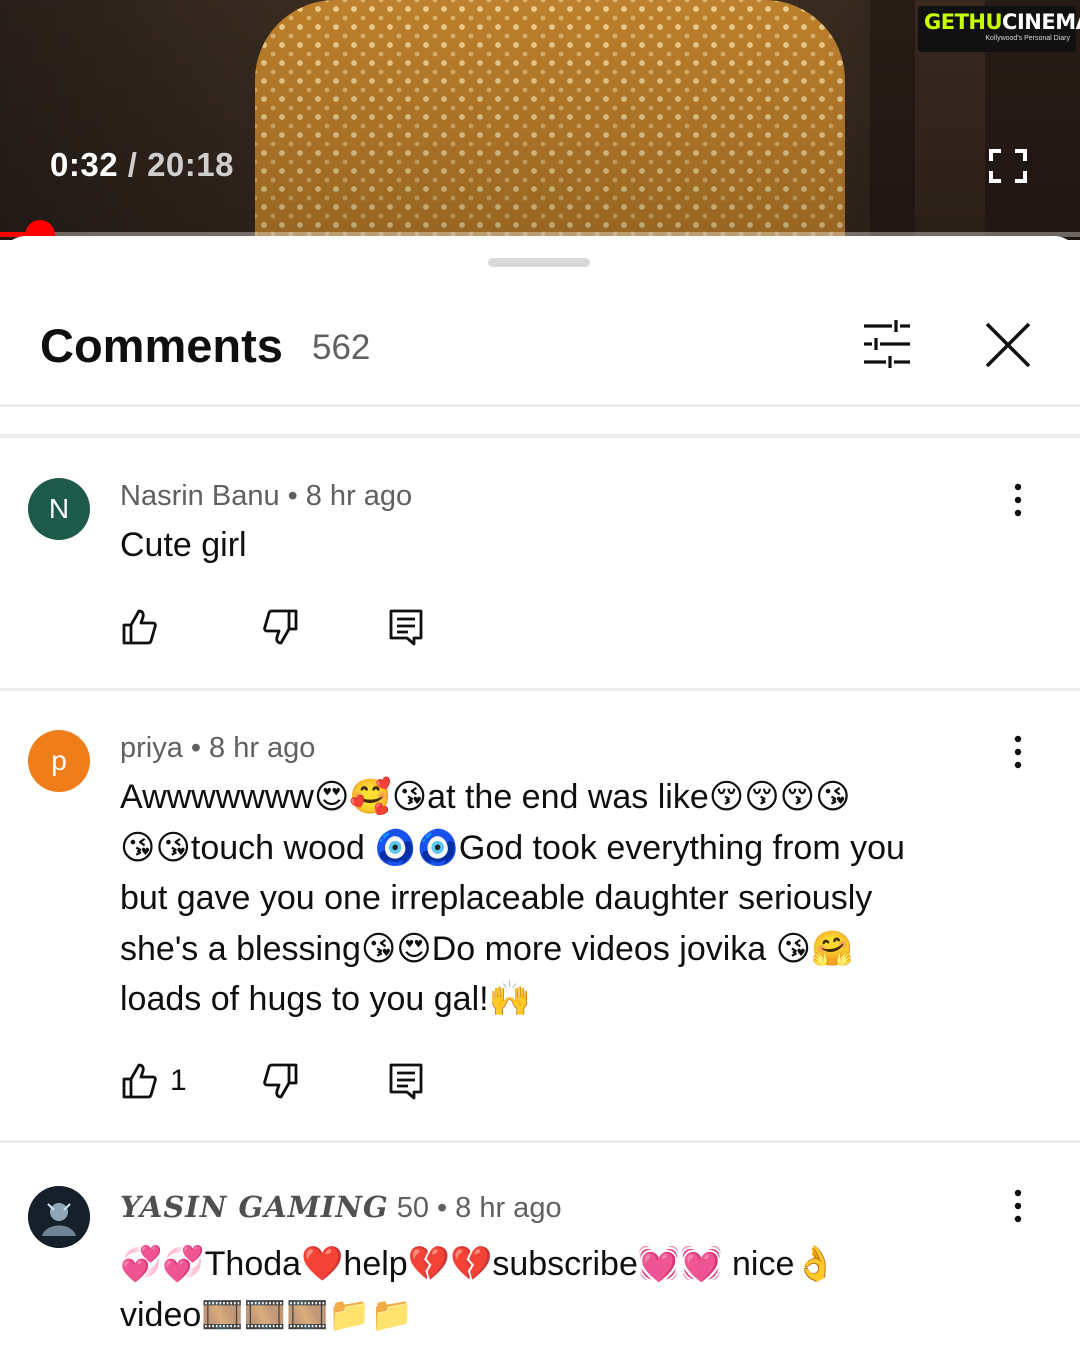 This screenshot has width=1080, height=1350. Describe the element at coordinates (1008, 166) in the screenshot. I see `fullscreen-icon` at that location.